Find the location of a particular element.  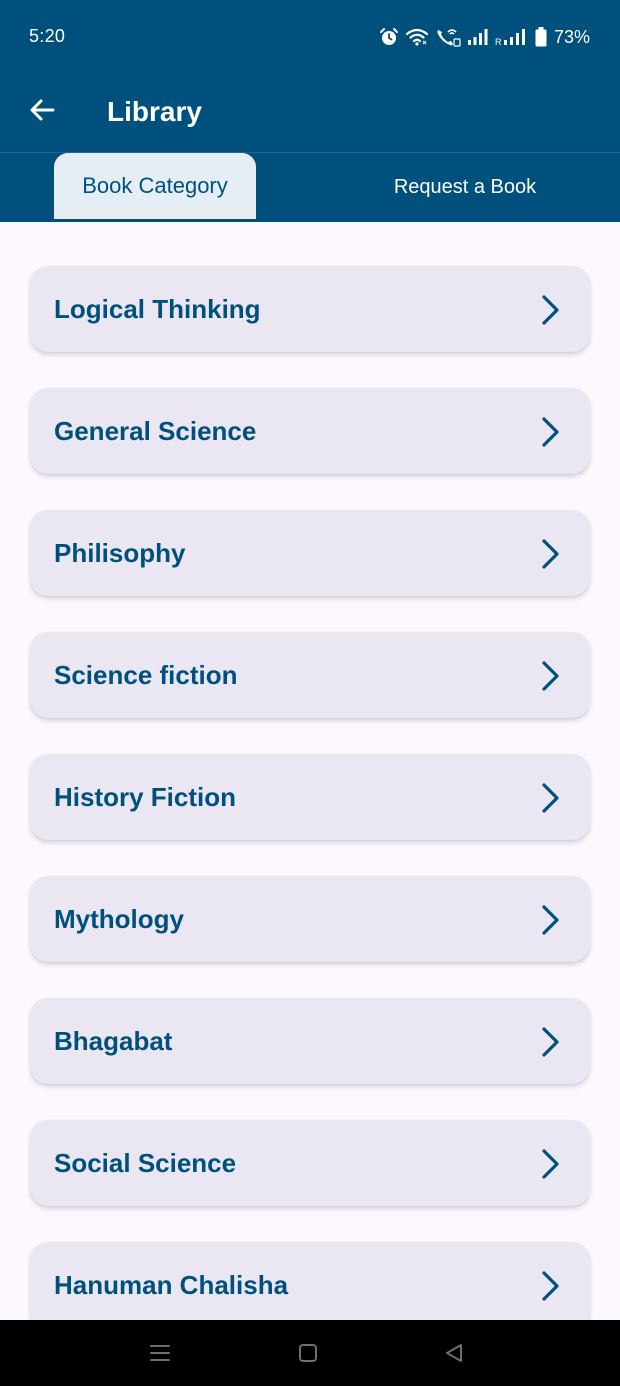

tab-request-a-book: Request a Book is located at coordinates (465, 187).